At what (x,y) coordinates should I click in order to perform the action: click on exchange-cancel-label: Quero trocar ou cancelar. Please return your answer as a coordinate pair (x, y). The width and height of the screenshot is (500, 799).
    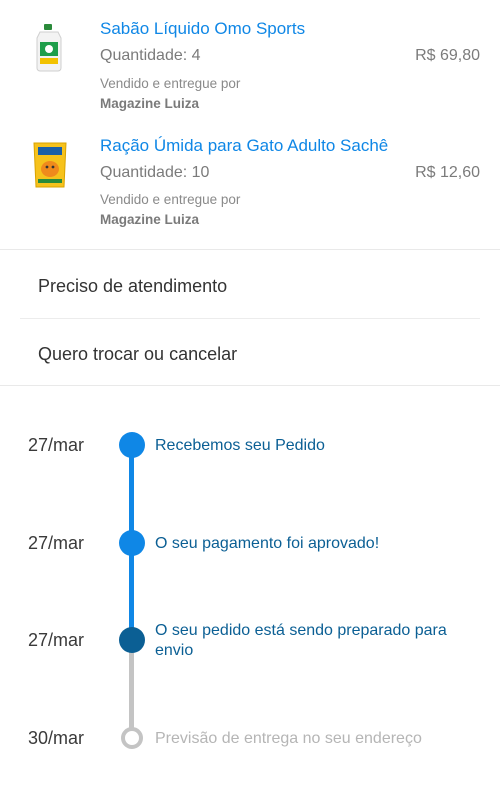
    Looking at the image, I should click on (138, 354).